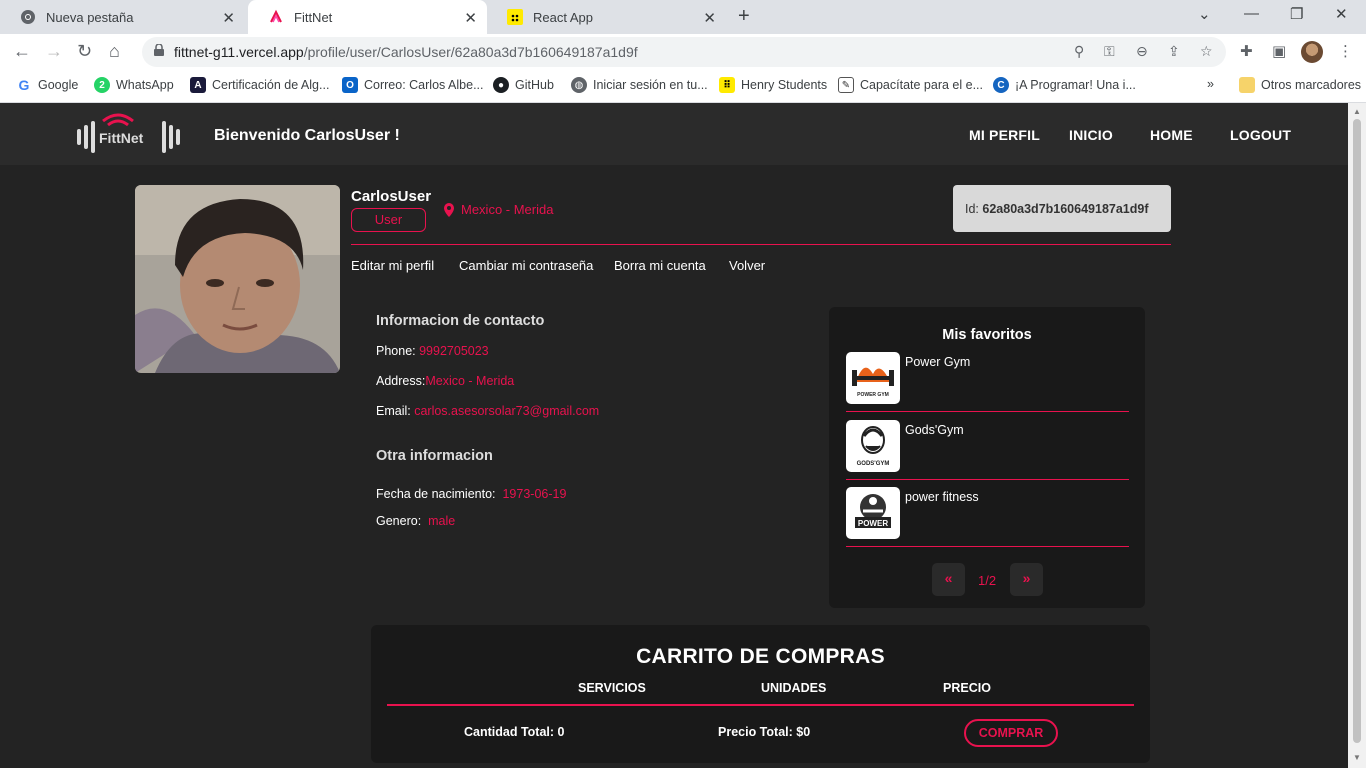 This screenshot has height=768, width=1366. I want to click on github-icon: ●, so click(501, 85).